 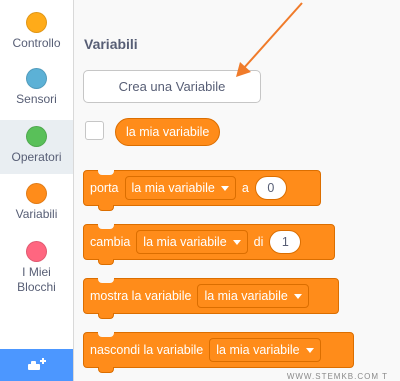 I want to click on sensori-color-icon, so click(x=36, y=78).